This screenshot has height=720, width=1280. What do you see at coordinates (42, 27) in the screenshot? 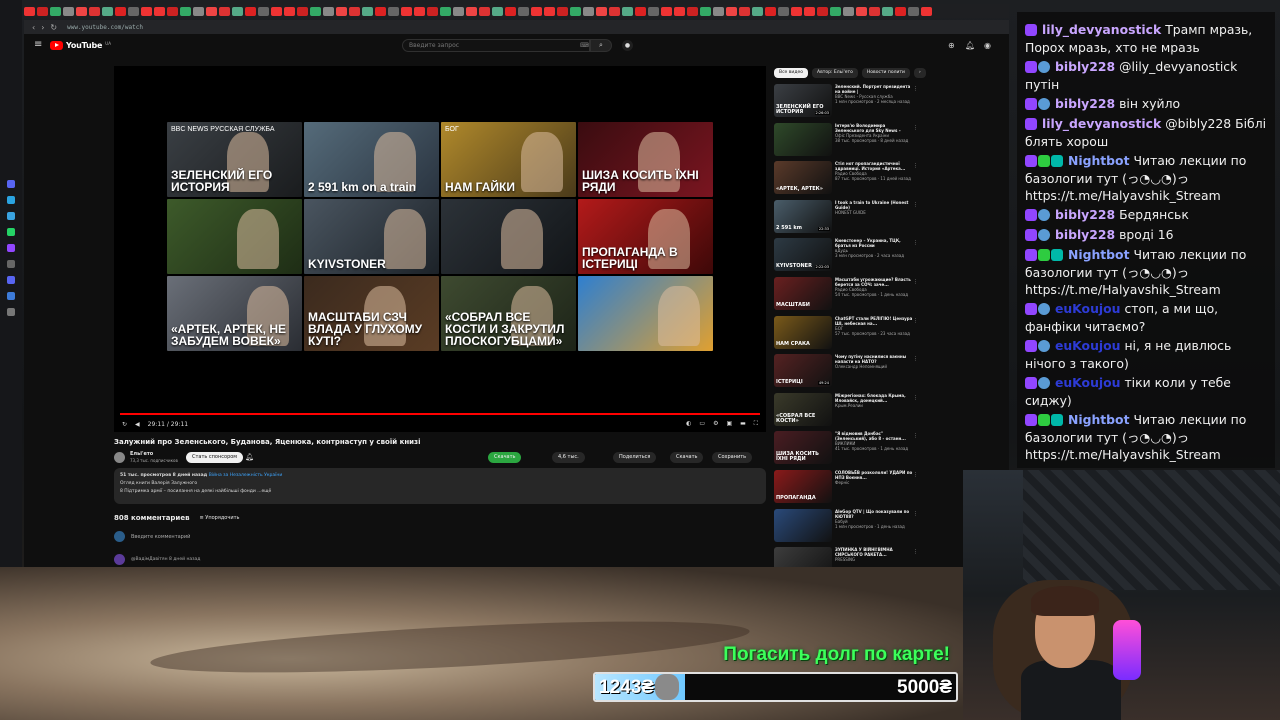
I see `forward-icon: ›` at bounding box center [42, 27].